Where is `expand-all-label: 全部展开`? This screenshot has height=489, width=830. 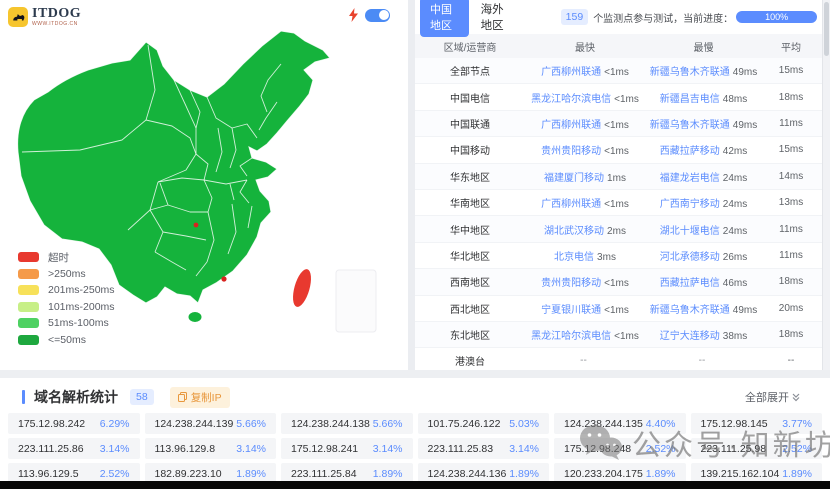
expand-all-label: 全部展开 is located at coordinates (767, 398).